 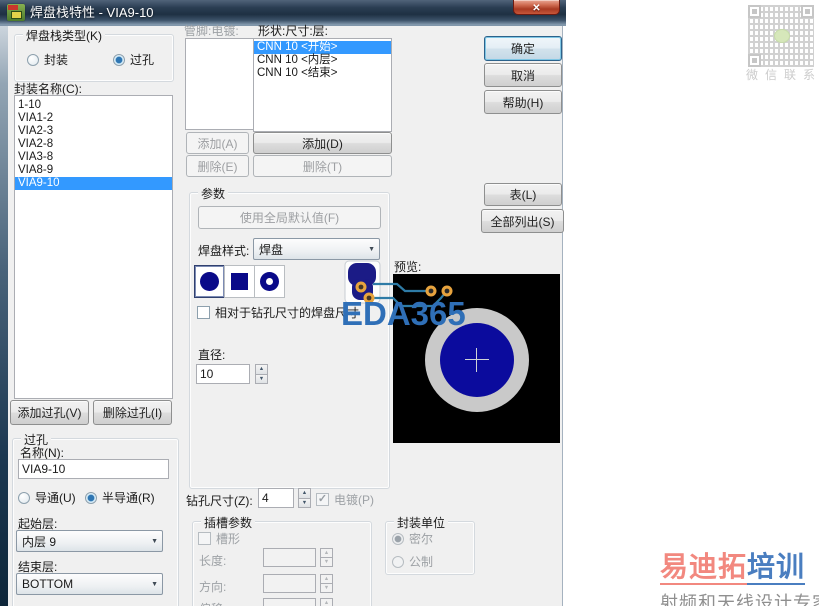 I want to click on list-item: VIA2-3, so click(x=93, y=131).